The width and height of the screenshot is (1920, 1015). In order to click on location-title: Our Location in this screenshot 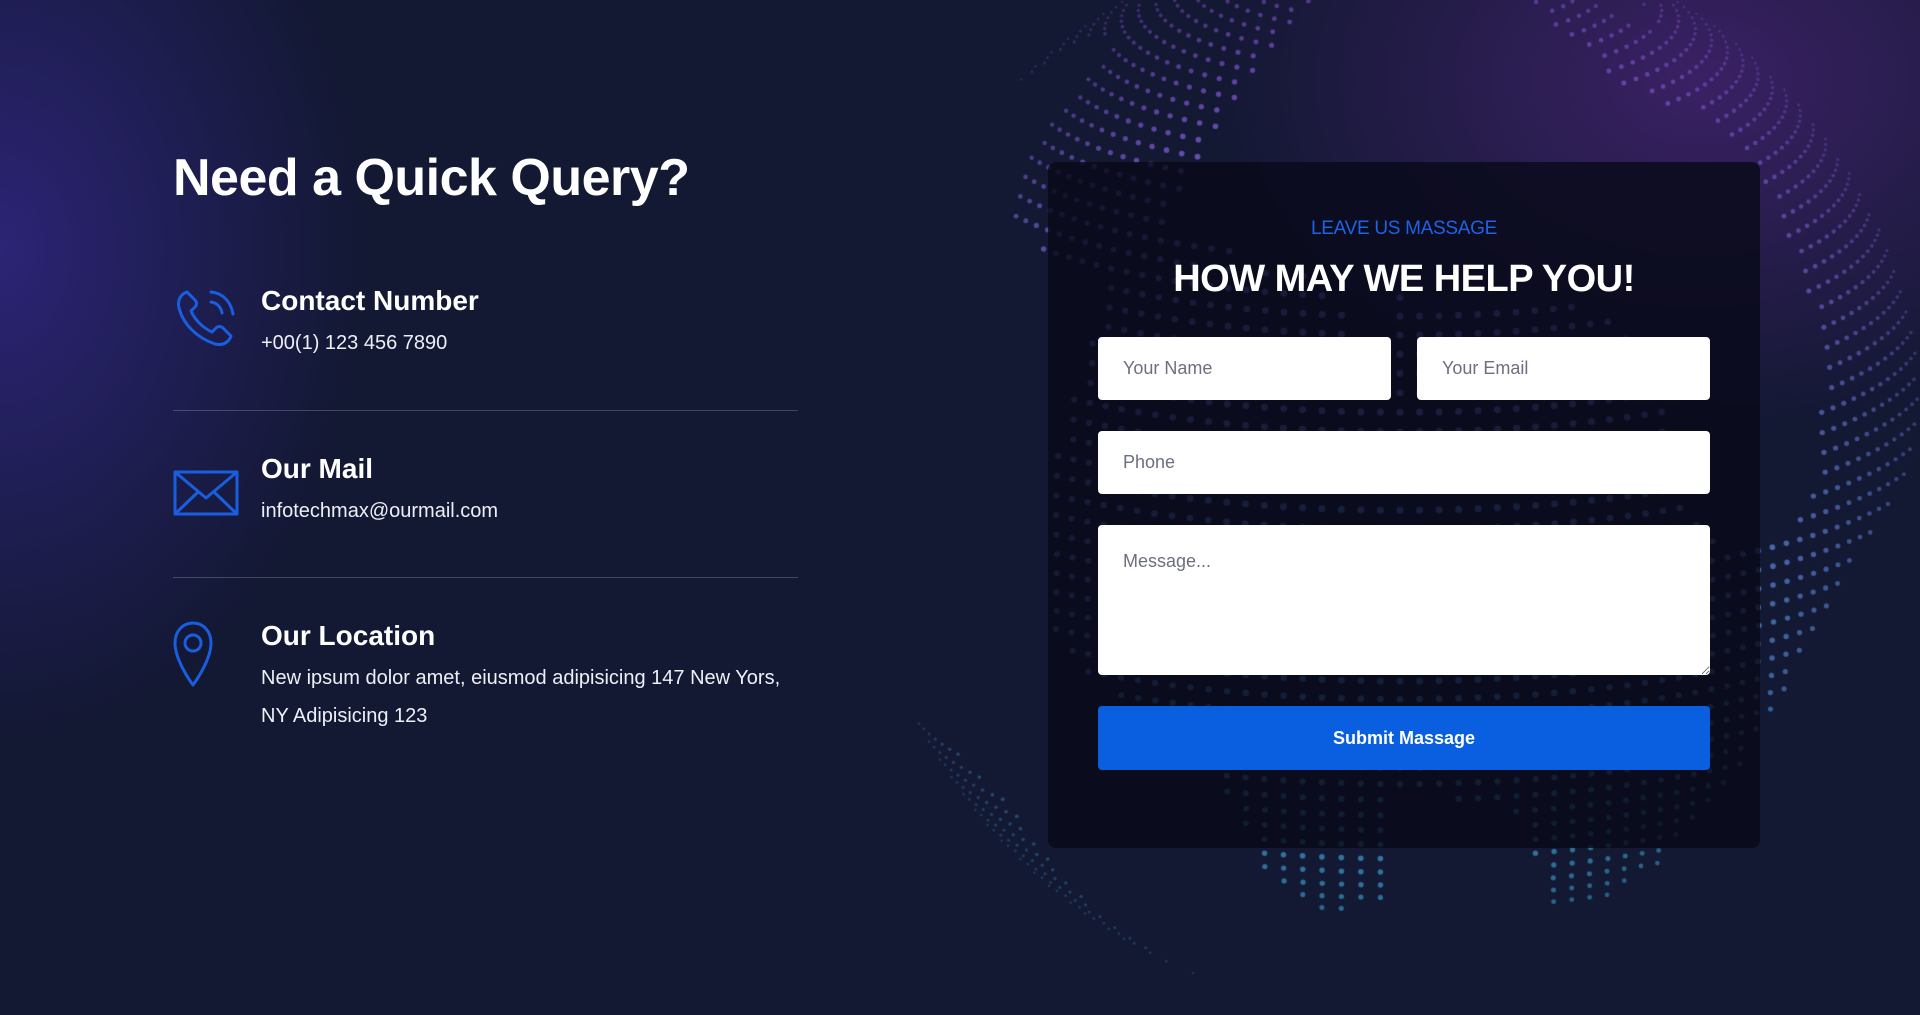, I will do `click(348, 635)`.